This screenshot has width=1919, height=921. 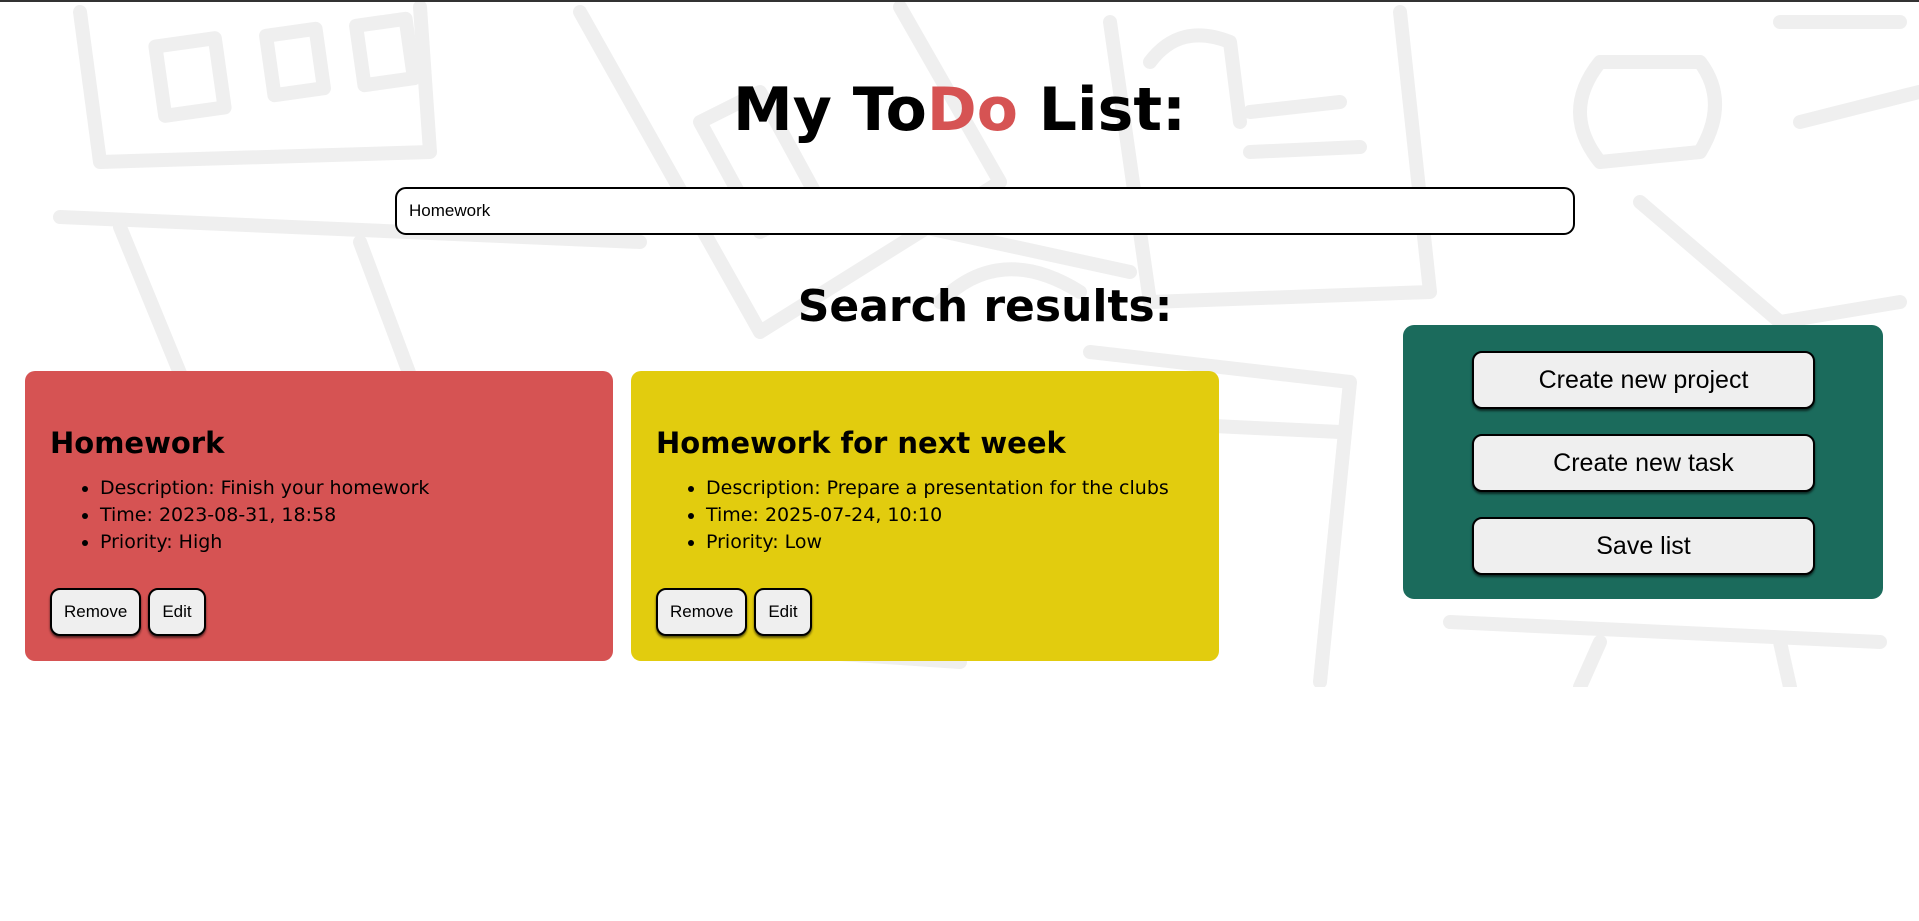 I want to click on task-description: Description: Finish your homework, so click(x=344, y=488).